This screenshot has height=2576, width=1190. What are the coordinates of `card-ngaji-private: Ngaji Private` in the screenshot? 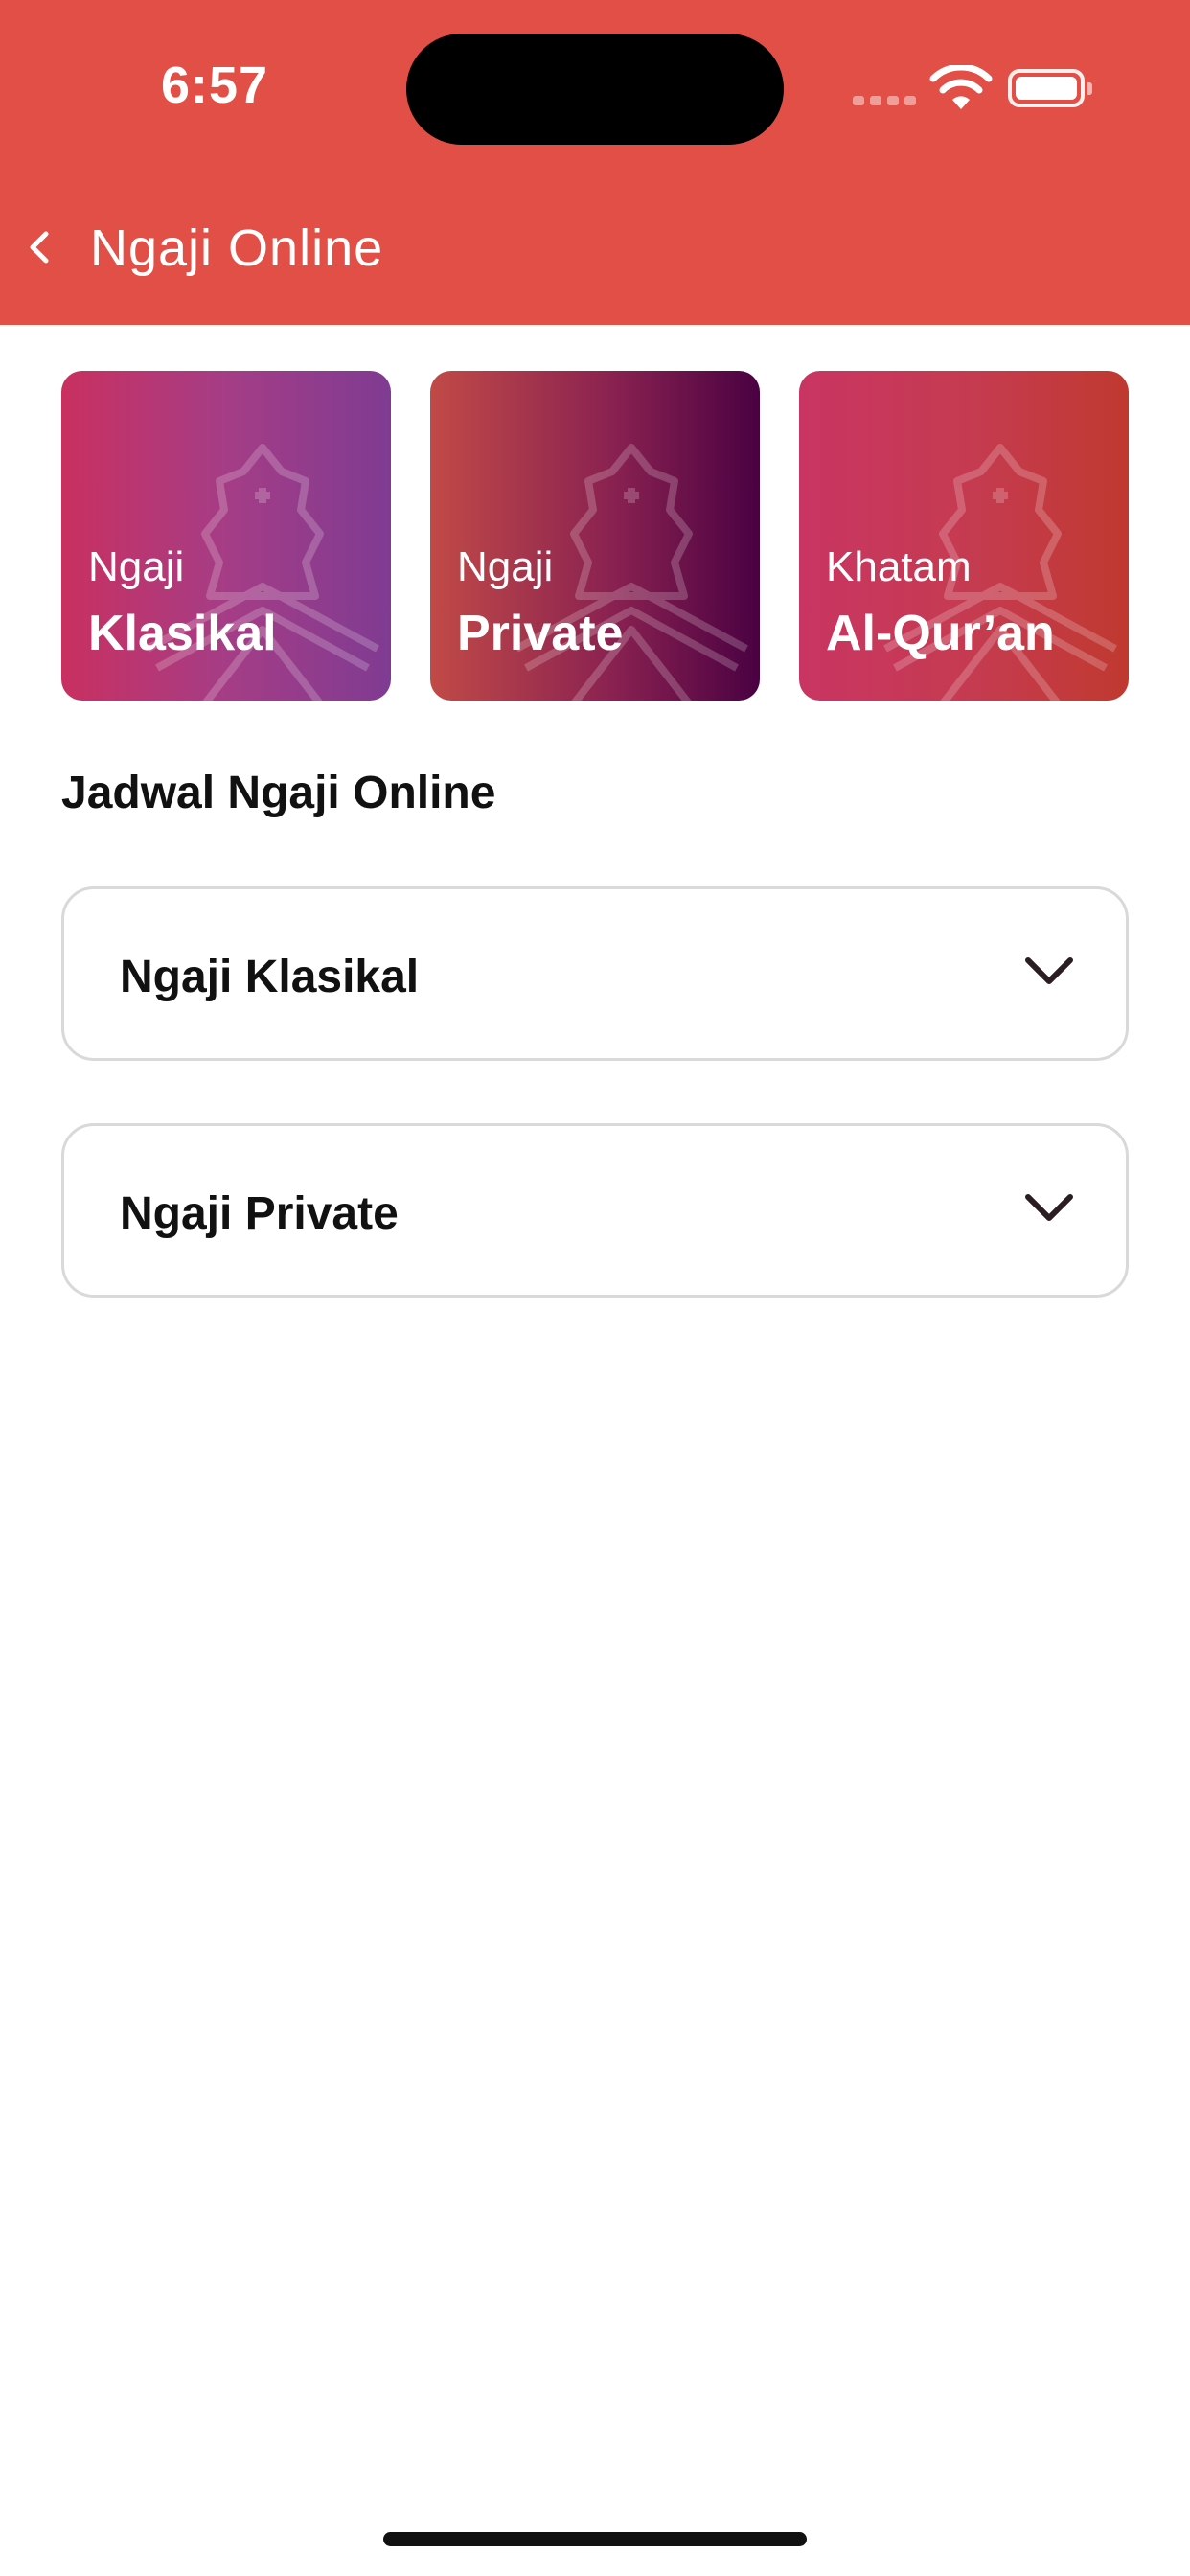 It's located at (595, 536).